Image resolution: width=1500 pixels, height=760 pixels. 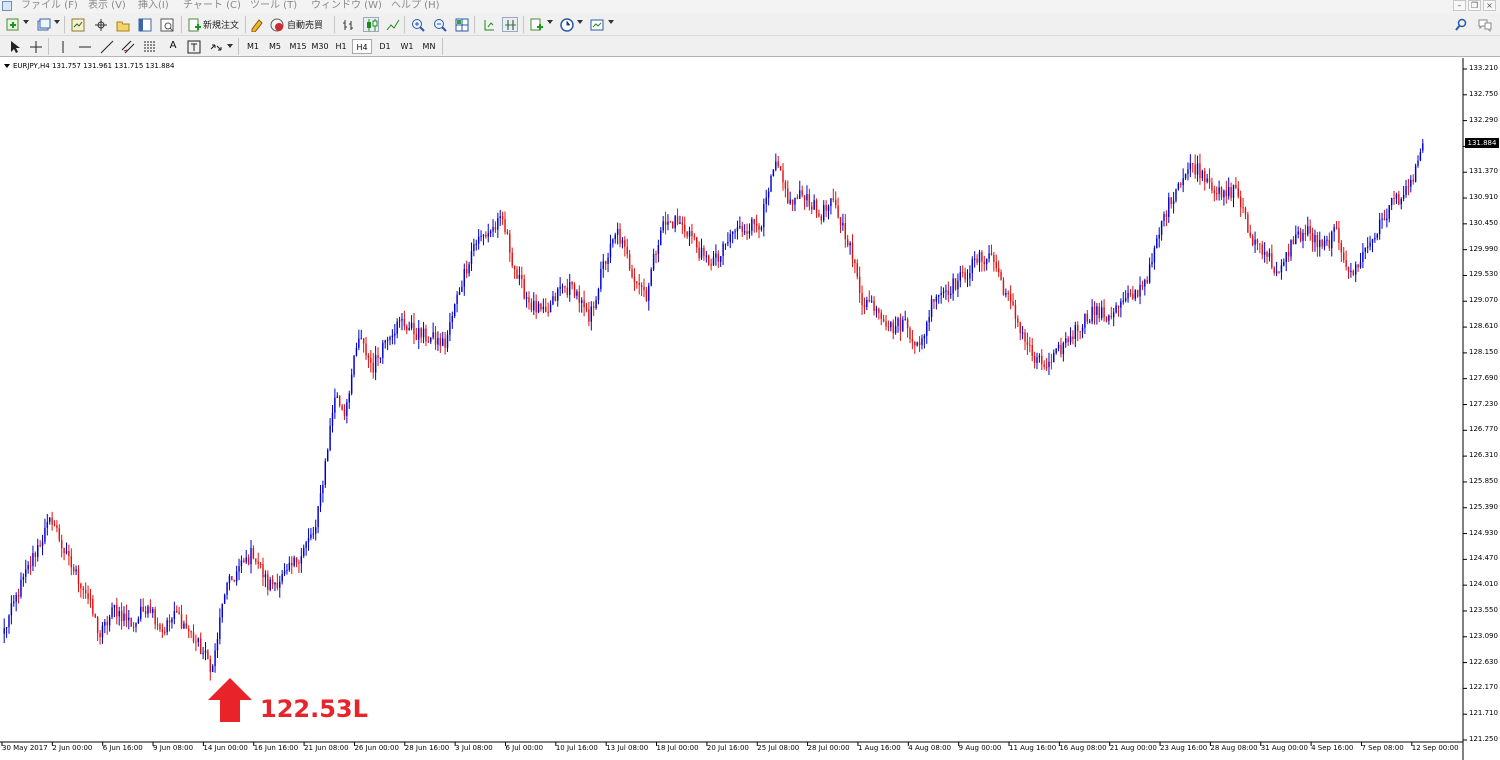 I want to click on templates-dropdown-icon, so click(x=611, y=22).